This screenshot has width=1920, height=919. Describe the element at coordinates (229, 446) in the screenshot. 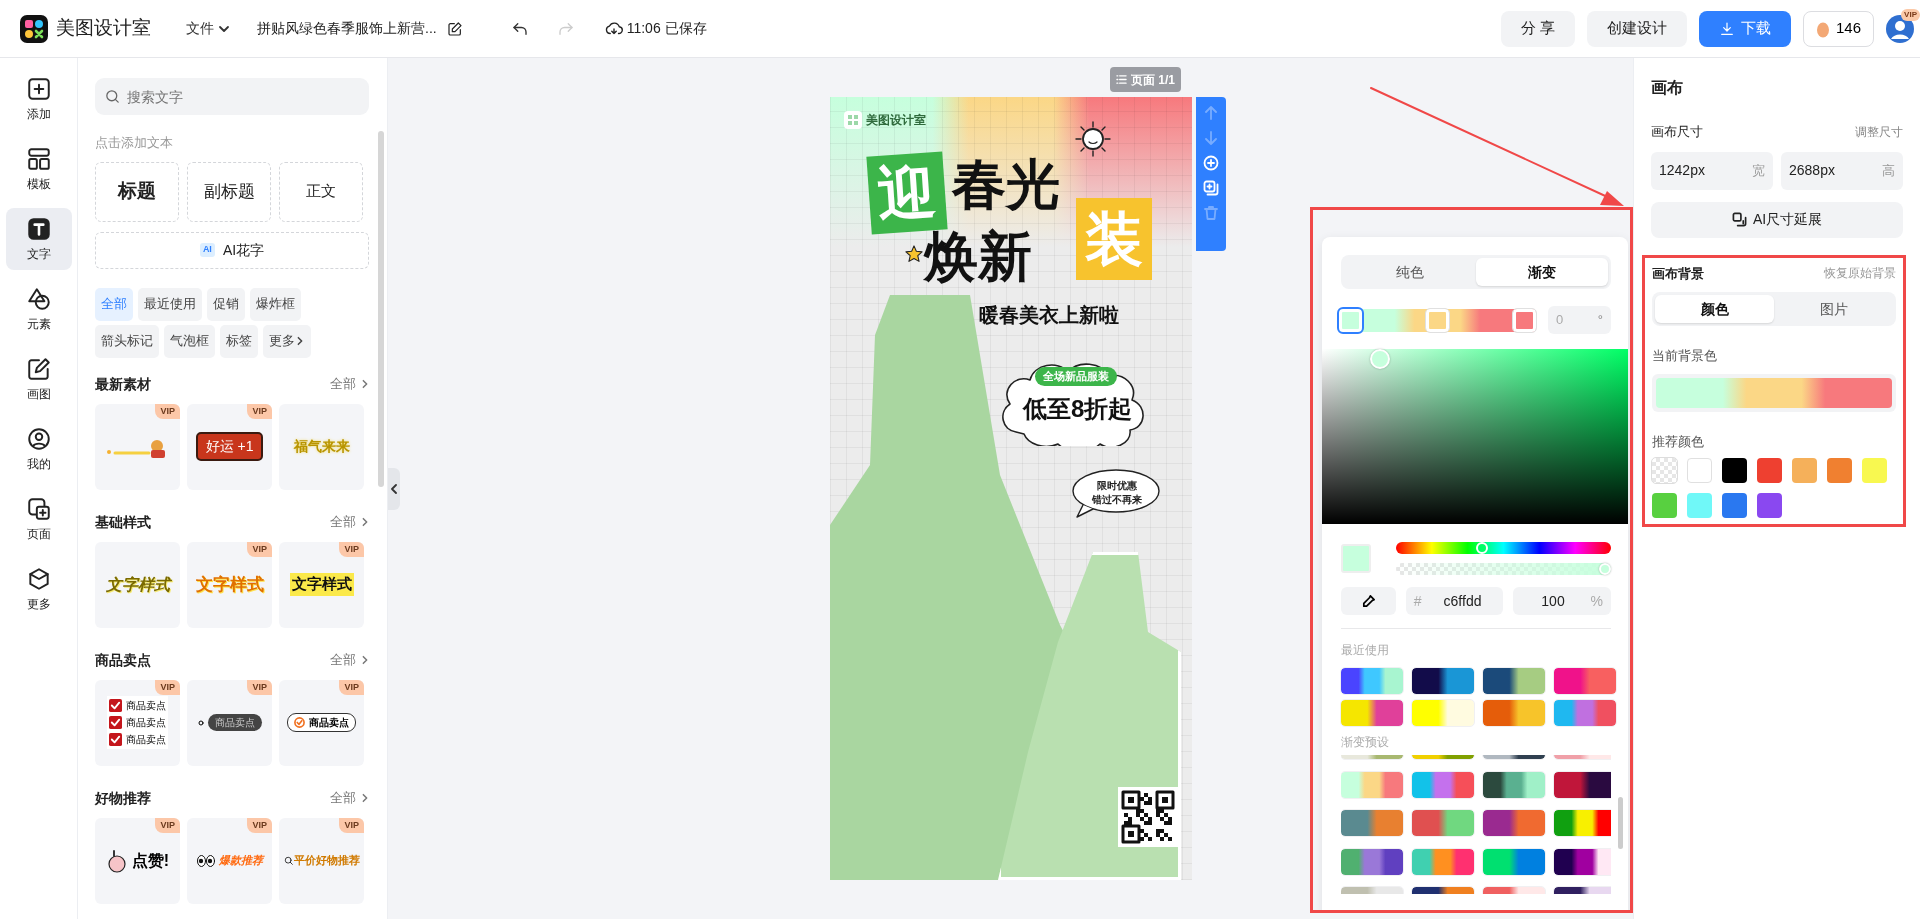

I see `sticker-thumbnail: VIP 好运 +1` at that location.